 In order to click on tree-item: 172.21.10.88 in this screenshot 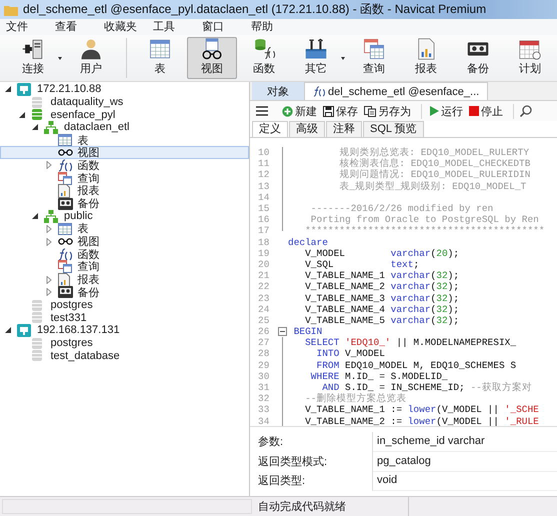, I will do `click(124, 89)`.